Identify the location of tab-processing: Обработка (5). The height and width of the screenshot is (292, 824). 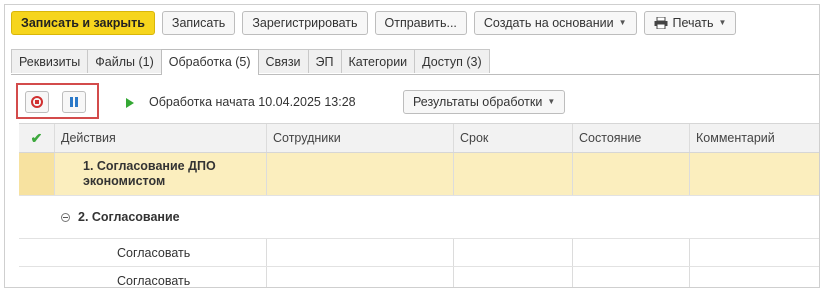
(209, 62).